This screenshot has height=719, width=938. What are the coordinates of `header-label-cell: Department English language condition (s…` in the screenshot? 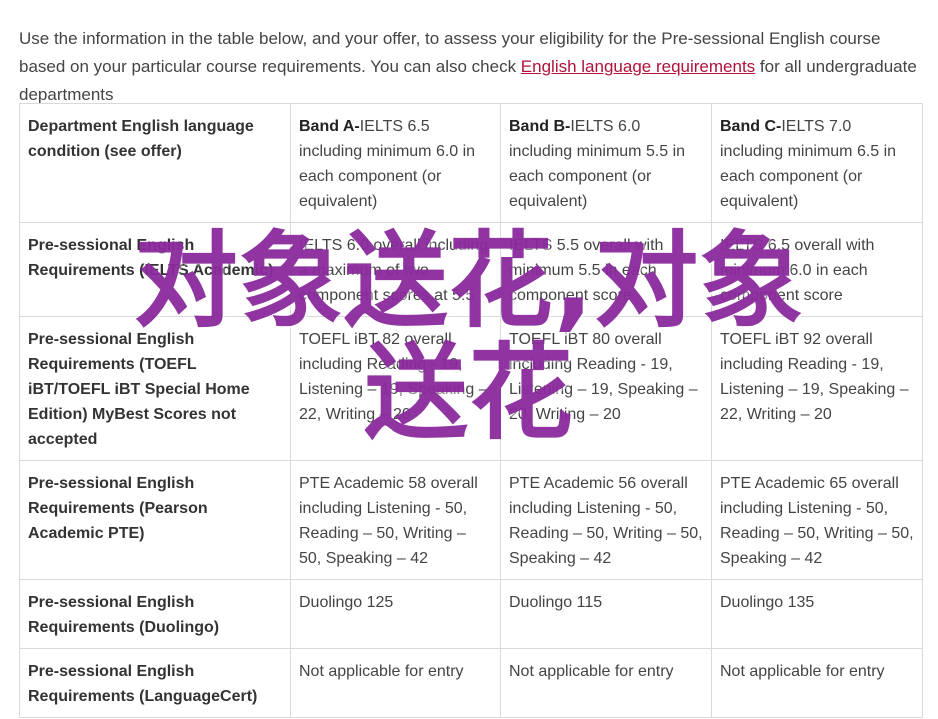 It's located at (155, 163).